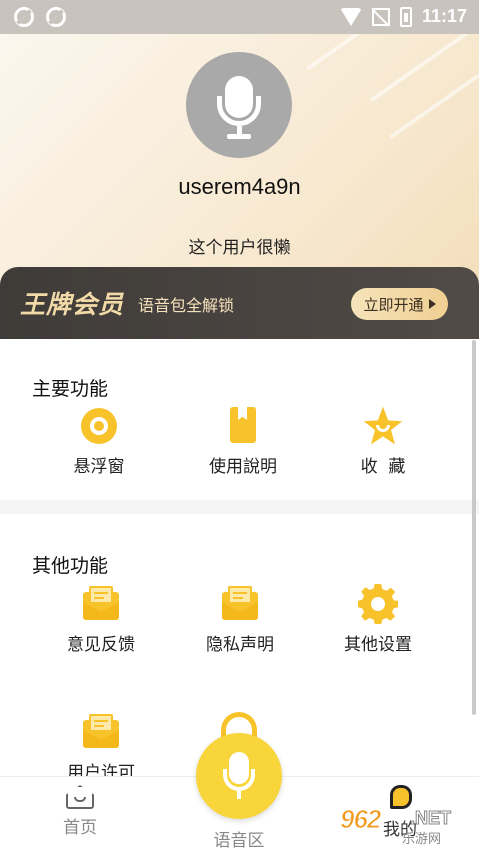 Image resolution: width=479 pixels, height=851 pixels. I want to click on favorites-item: 收 藏, so click(383, 441).